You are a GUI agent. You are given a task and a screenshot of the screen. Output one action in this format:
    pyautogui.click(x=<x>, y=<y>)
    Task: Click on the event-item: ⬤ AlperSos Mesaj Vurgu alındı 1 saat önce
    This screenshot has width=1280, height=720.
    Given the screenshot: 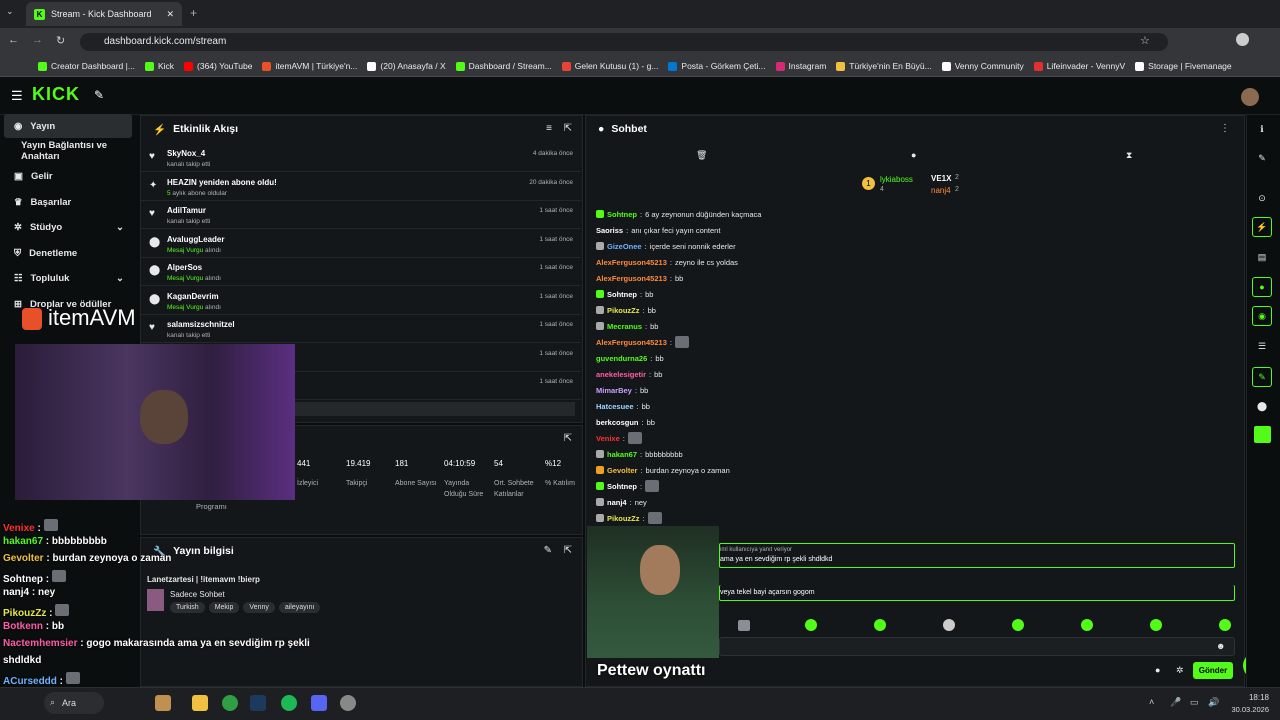 What is the action you would take?
    pyautogui.click(x=361, y=272)
    